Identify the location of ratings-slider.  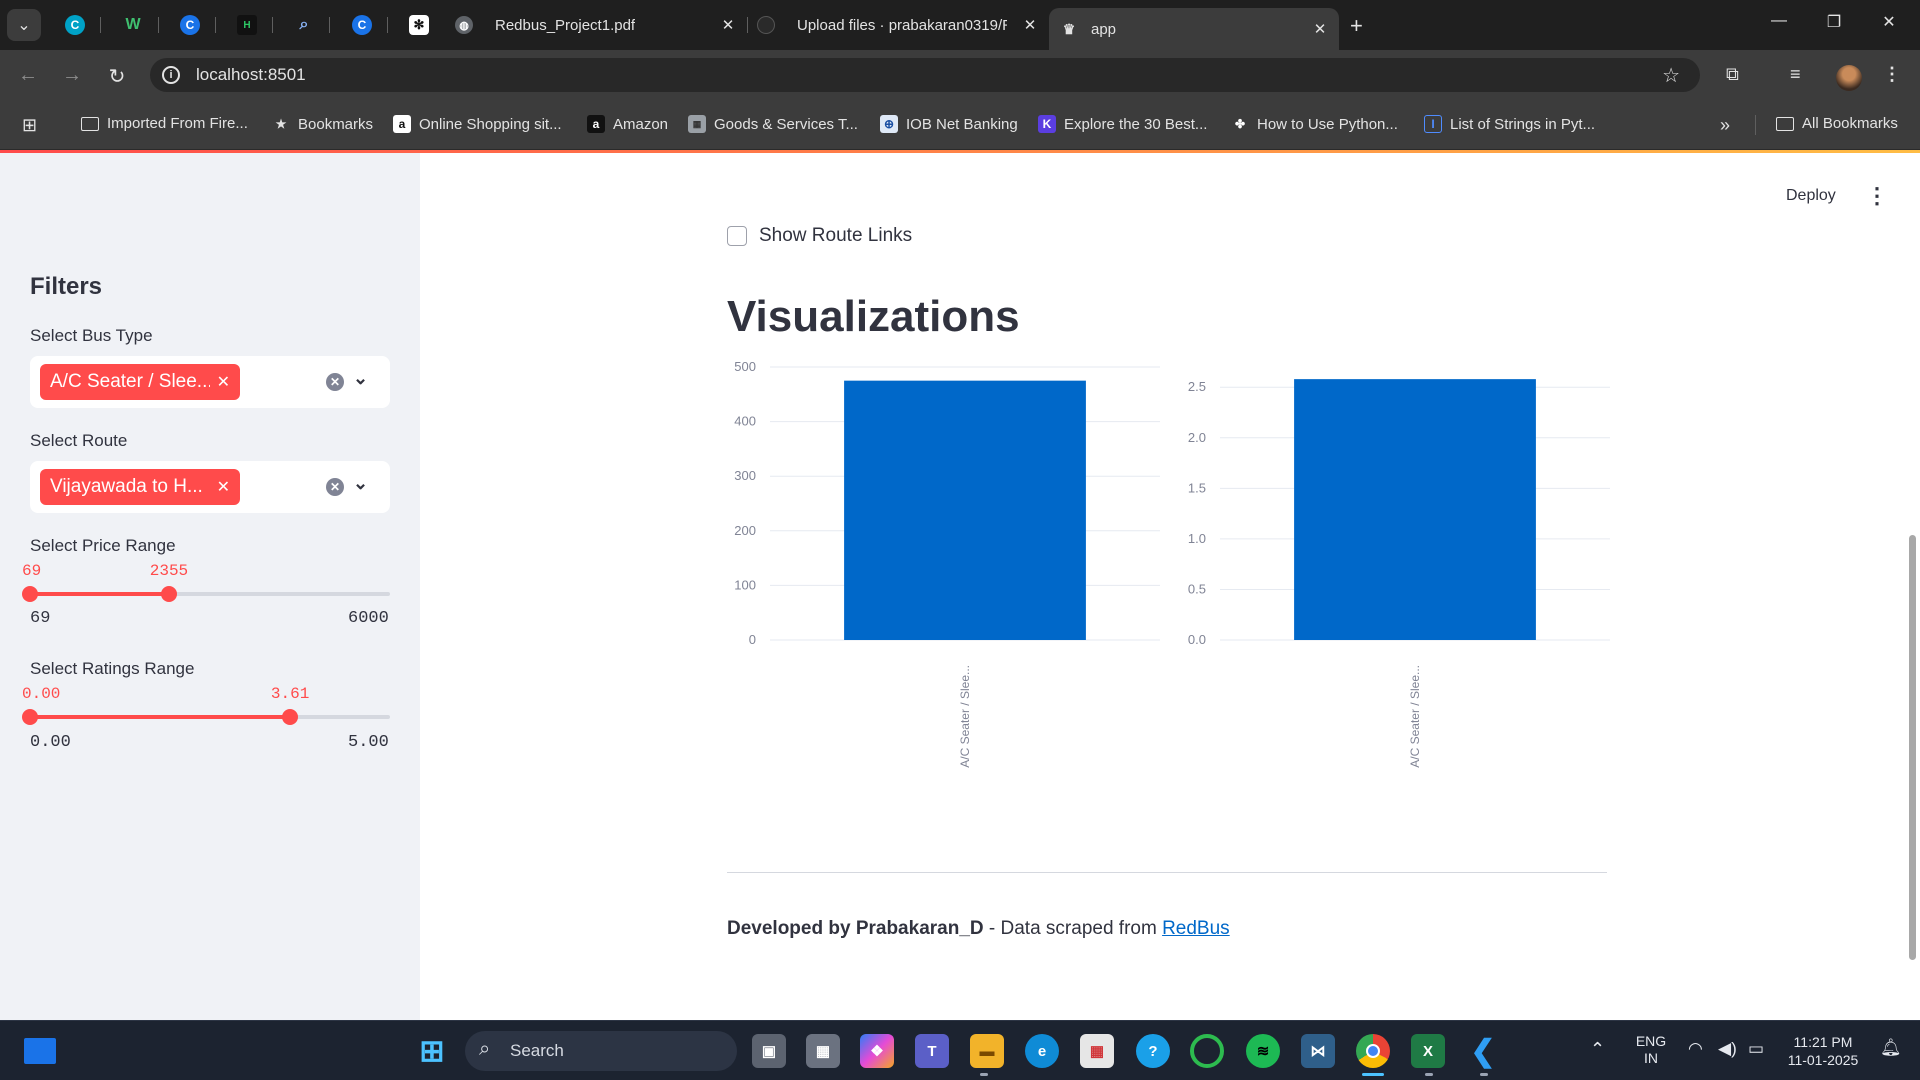
(206, 717).